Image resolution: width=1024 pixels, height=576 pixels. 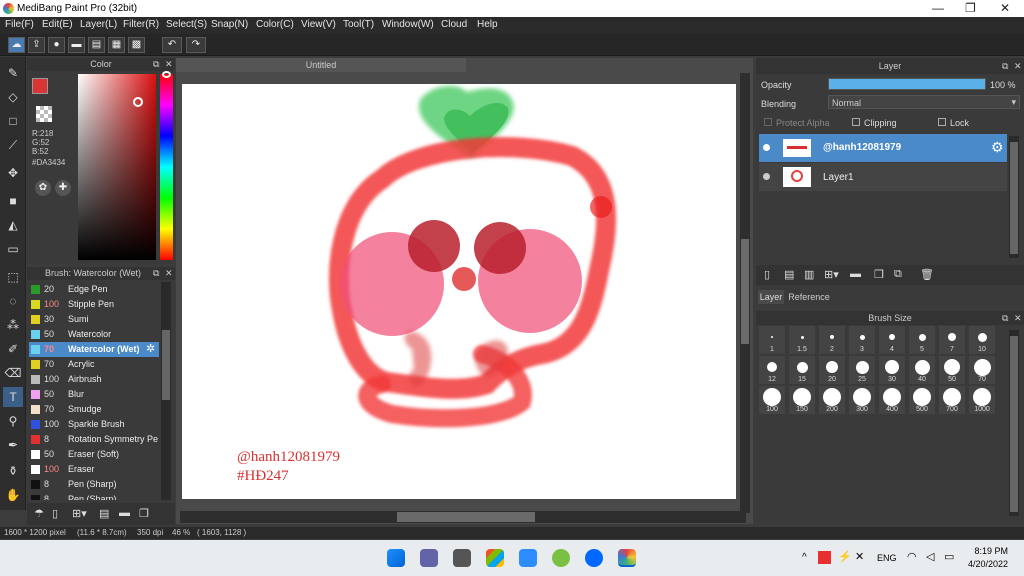 I want to click on medibang-icon, so click(x=627, y=558).